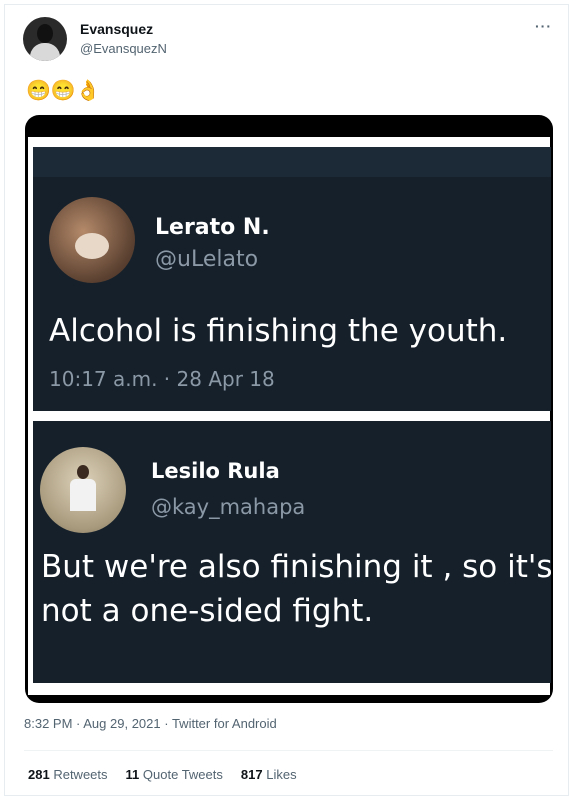 The width and height of the screenshot is (575, 800). Describe the element at coordinates (132, 774) in the screenshot. I see `quote-tweets-count: 11` at that location.